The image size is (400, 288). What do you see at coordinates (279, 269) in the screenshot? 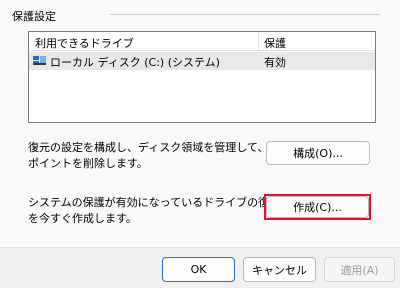
I see `cancel-button: キャンセル` at bounding box center [279, 269].